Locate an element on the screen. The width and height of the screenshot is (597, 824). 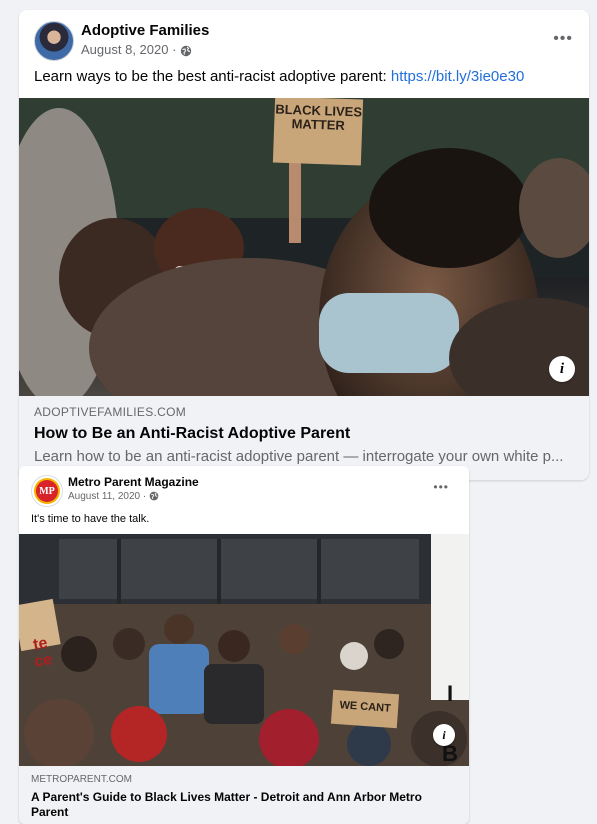
sign-text-center: WE CANT is located at coordinates (365, 707).